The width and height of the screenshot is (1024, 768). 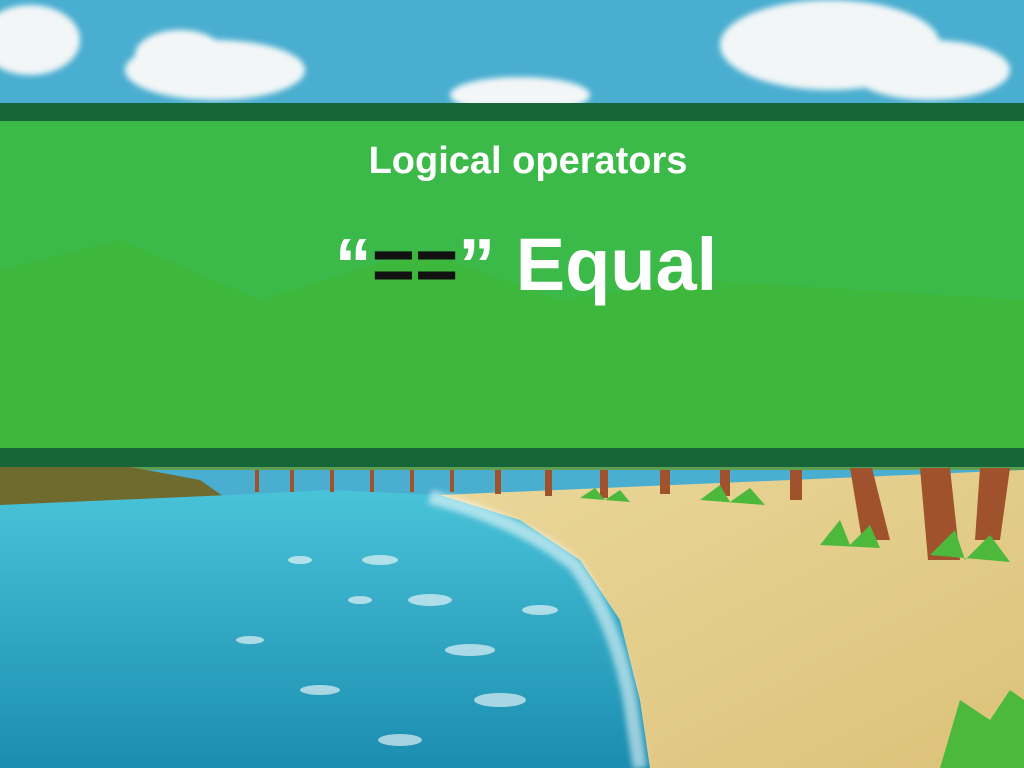 I want to click on banner-top-stripe, so click(x=512, y=112).